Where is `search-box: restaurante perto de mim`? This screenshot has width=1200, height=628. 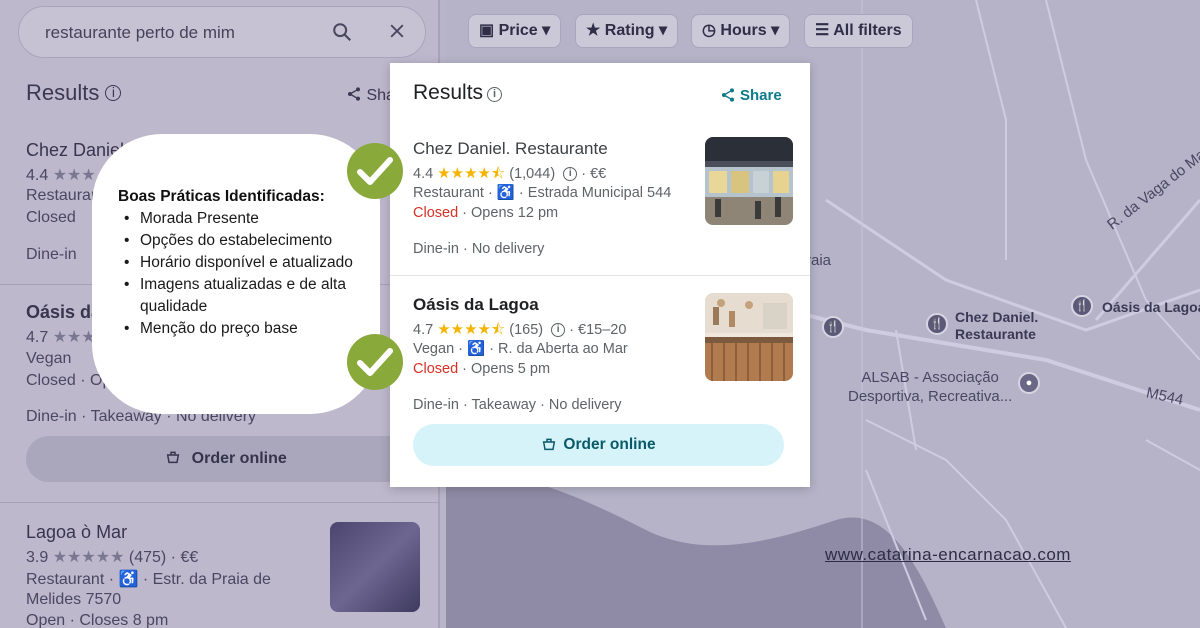
search-box: restaurante perto de mim is located at coordinates (222, 32).